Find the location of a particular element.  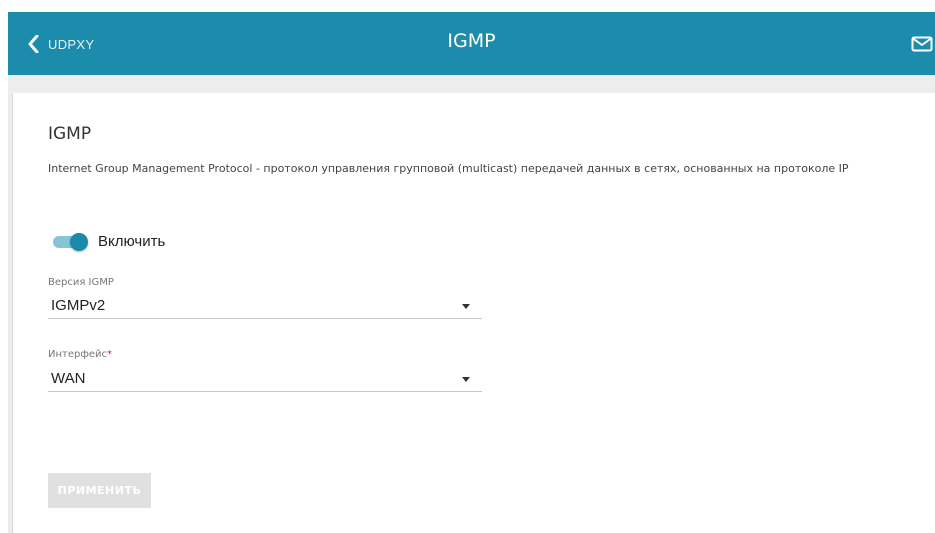

required-mark: * is located at coordinates (110, 354).